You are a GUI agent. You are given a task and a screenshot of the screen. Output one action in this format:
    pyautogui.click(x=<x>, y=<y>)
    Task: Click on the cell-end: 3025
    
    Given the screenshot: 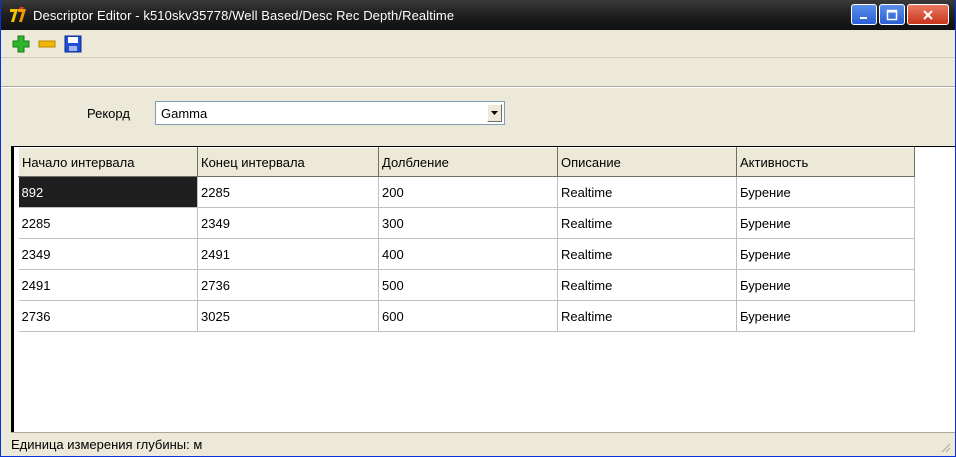 What is the action you would take?
    pyautogui.click(x=288, y=316)
    